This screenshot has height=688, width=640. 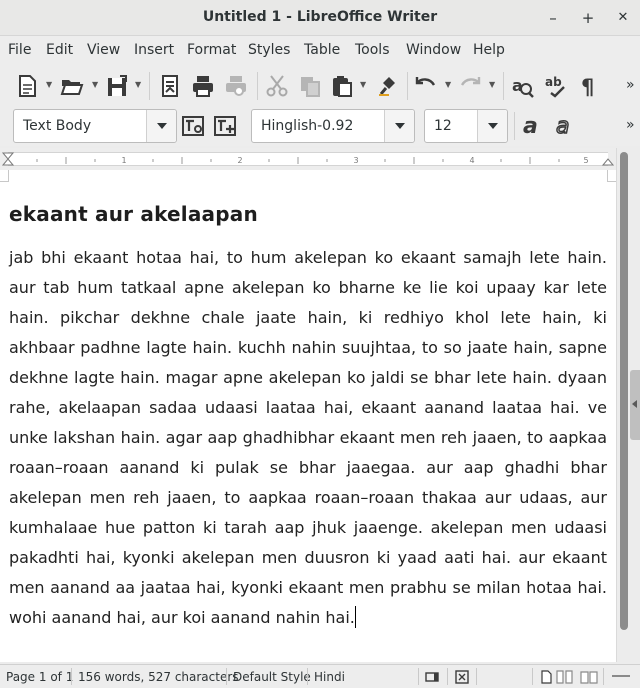 What do you see at coordinates (623, 18) in the screenshot?
I see `close-button: ✕` at bounding box center [623, 18].